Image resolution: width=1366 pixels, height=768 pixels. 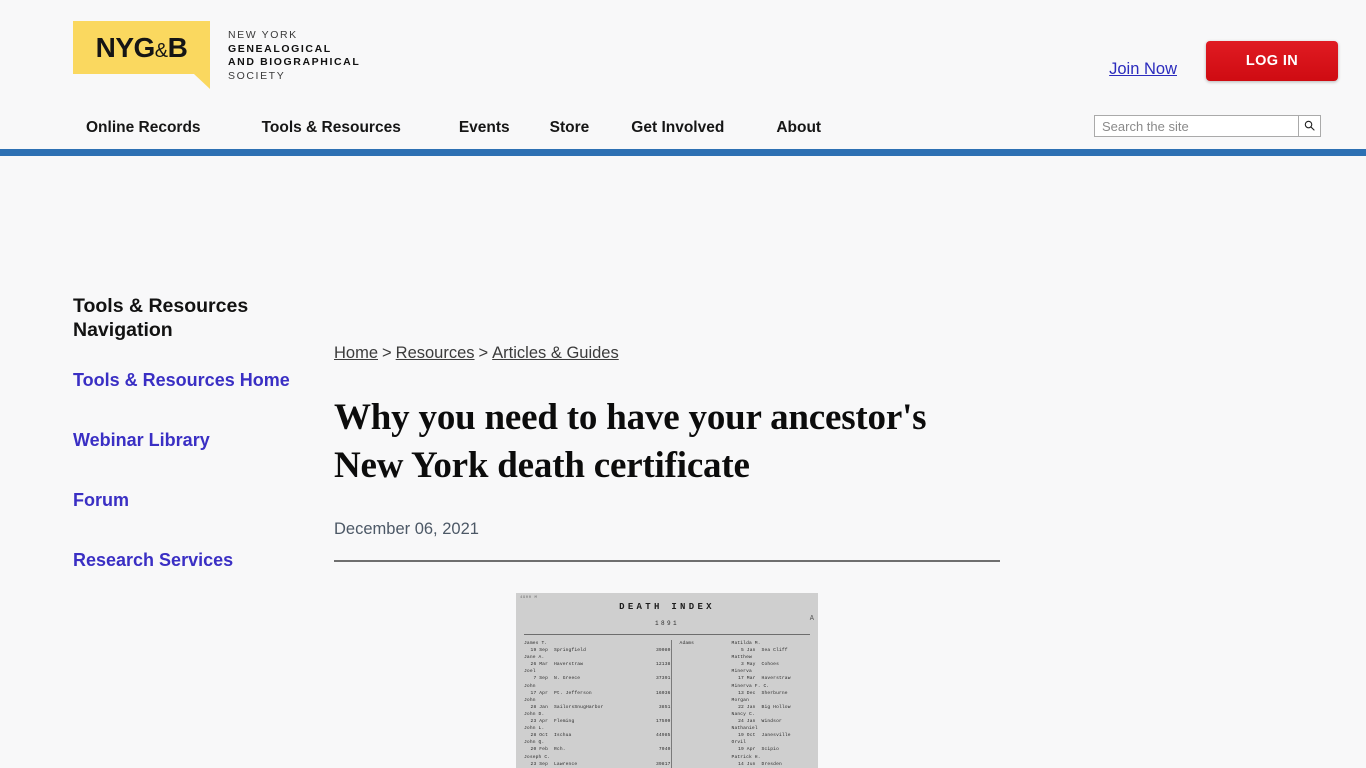 What do you see at coordinates (600, 651) in the screenshot?
I see `figure-entry-row: 19 Sep Springfield 39080` at bounding box center [600, 651].